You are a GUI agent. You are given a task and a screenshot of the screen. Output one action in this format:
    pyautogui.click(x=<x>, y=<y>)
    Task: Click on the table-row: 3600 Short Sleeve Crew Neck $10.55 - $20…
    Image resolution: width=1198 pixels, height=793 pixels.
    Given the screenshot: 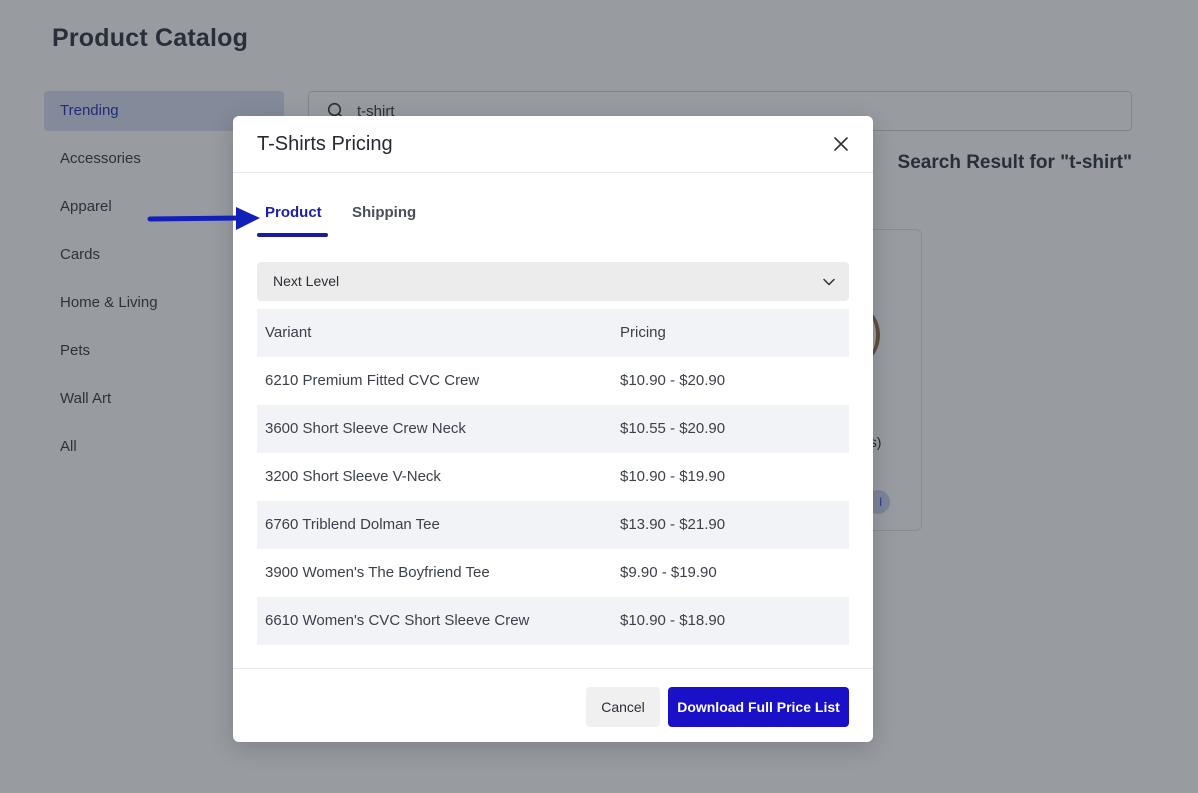 What is the action you would take?
    pyautogui.click(x=553, y=429)
    